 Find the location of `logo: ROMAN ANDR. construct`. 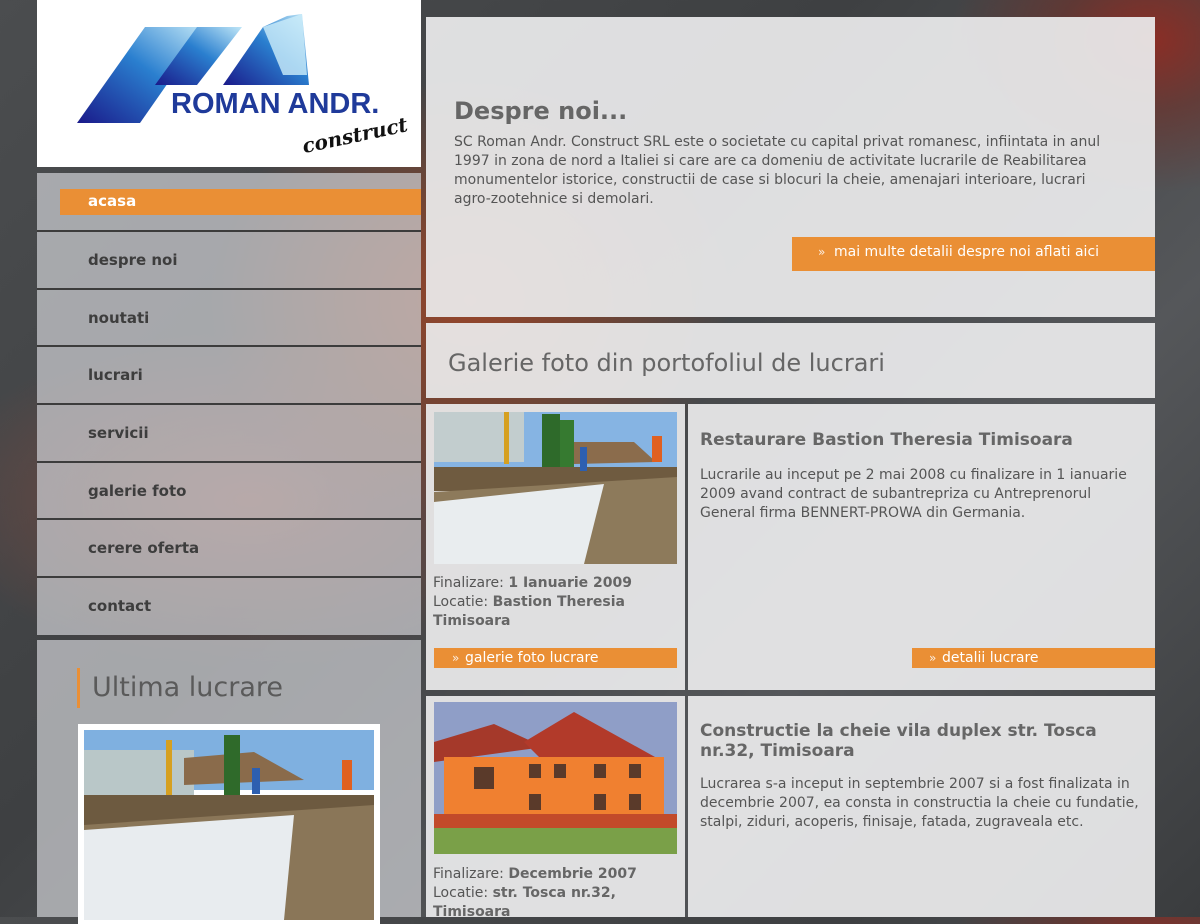

logo: ROMAN ANDR. construct is located at coordinates (229, 83).